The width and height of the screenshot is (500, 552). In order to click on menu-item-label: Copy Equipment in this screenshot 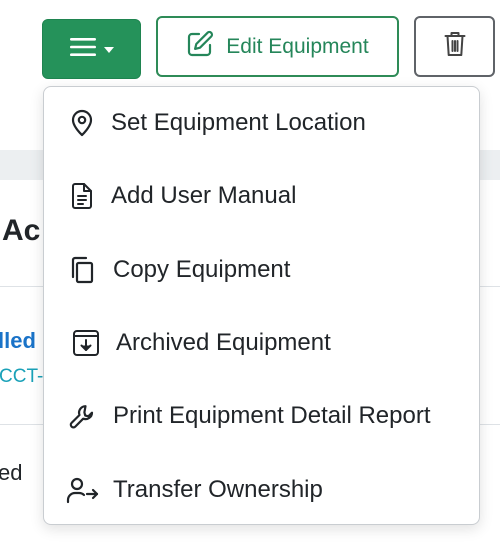, I will do `click(202, 269)`.